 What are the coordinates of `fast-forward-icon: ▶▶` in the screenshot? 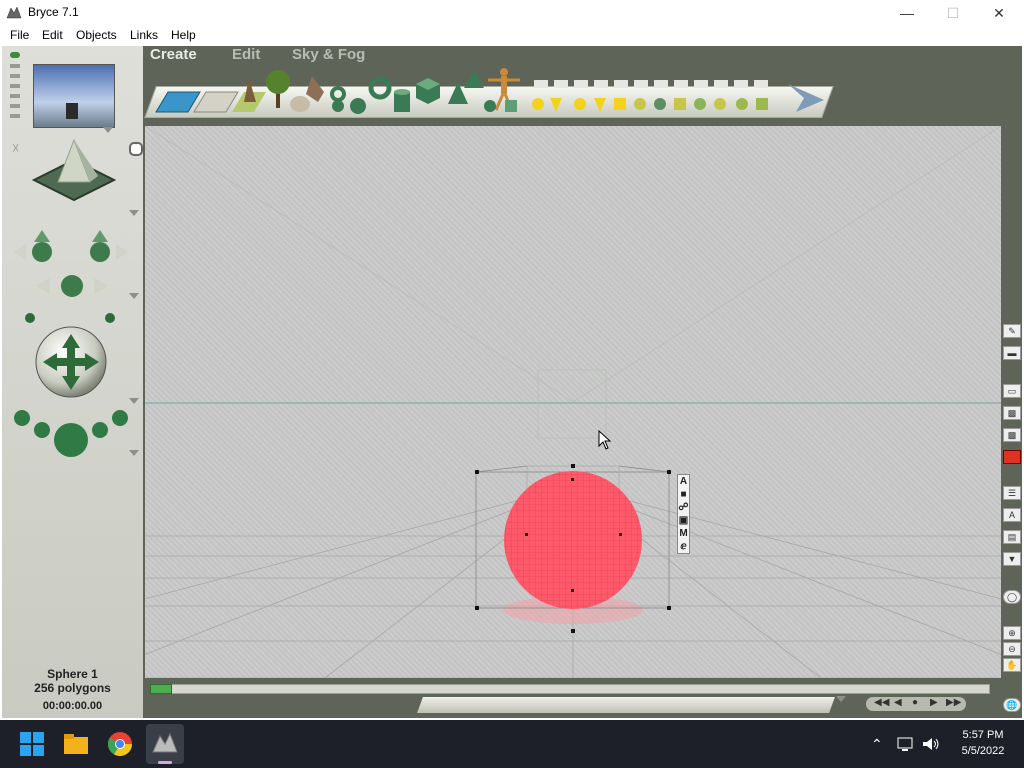 It's located at (953, 702).